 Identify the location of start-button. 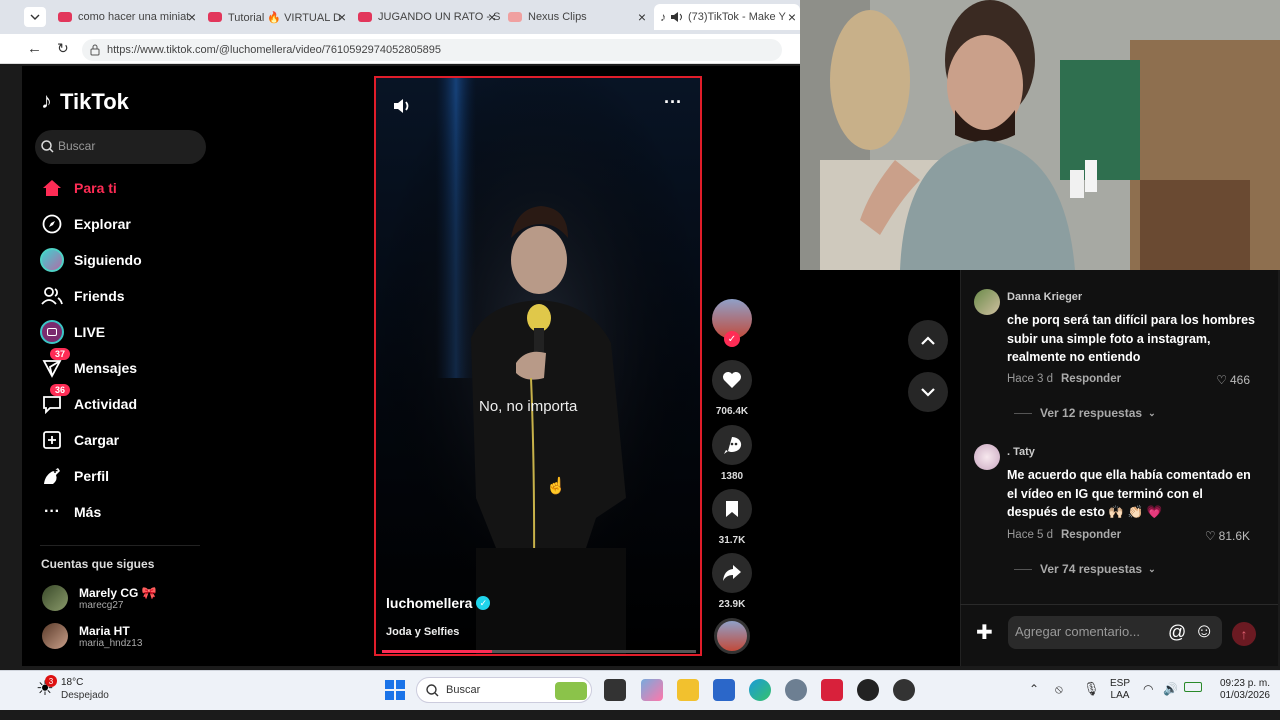
(395, 690).